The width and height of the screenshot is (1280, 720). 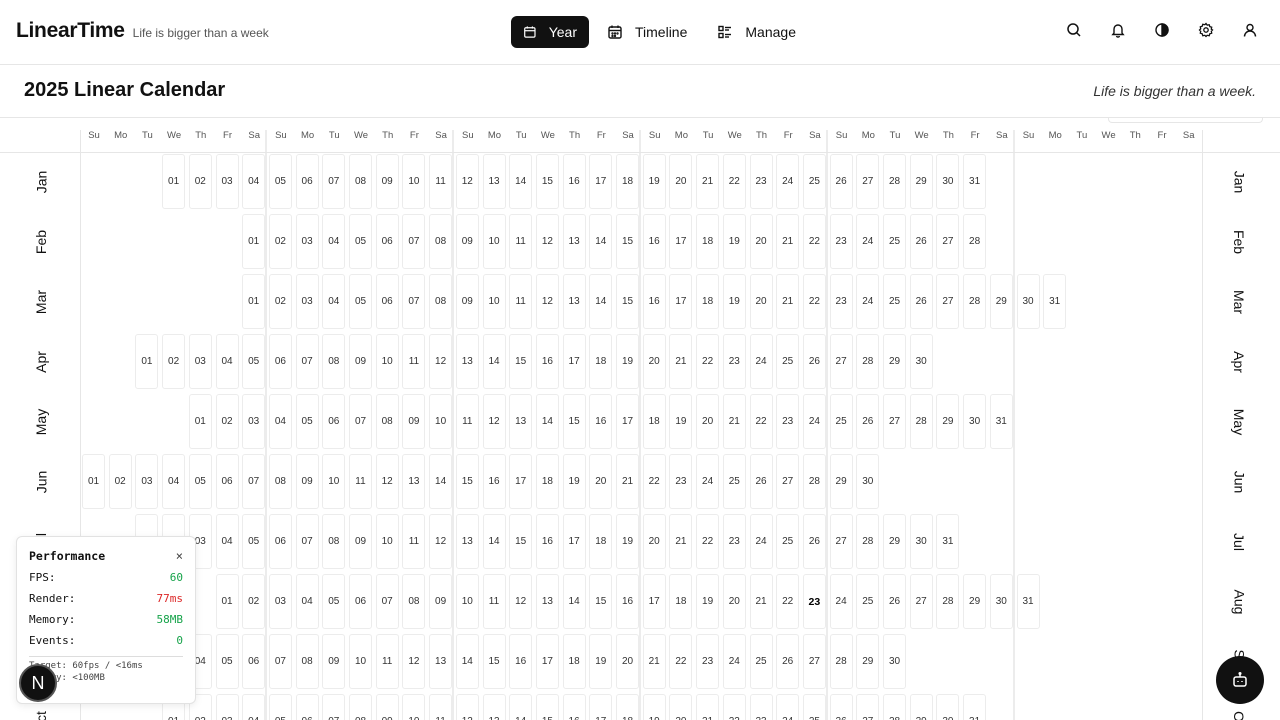 I want to click on day-cell: 23, so click(x=734, y=361).